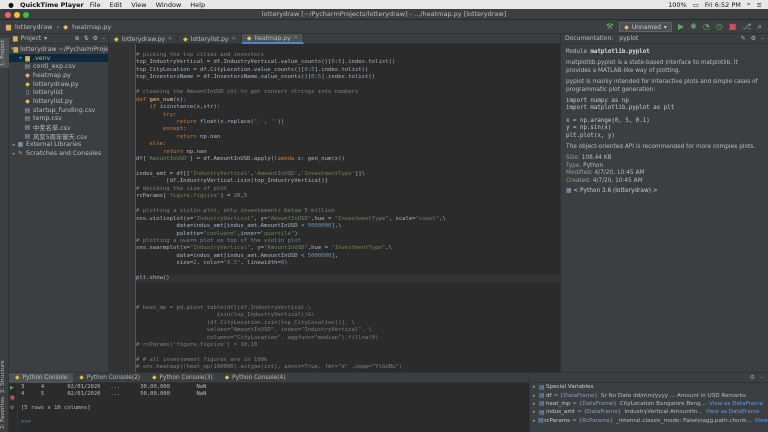 Image resolution: width=768 pixels, height=432 pixels. I want to click on tree-node: ▤ 风变5周年御天.csv, so click(58, 136).